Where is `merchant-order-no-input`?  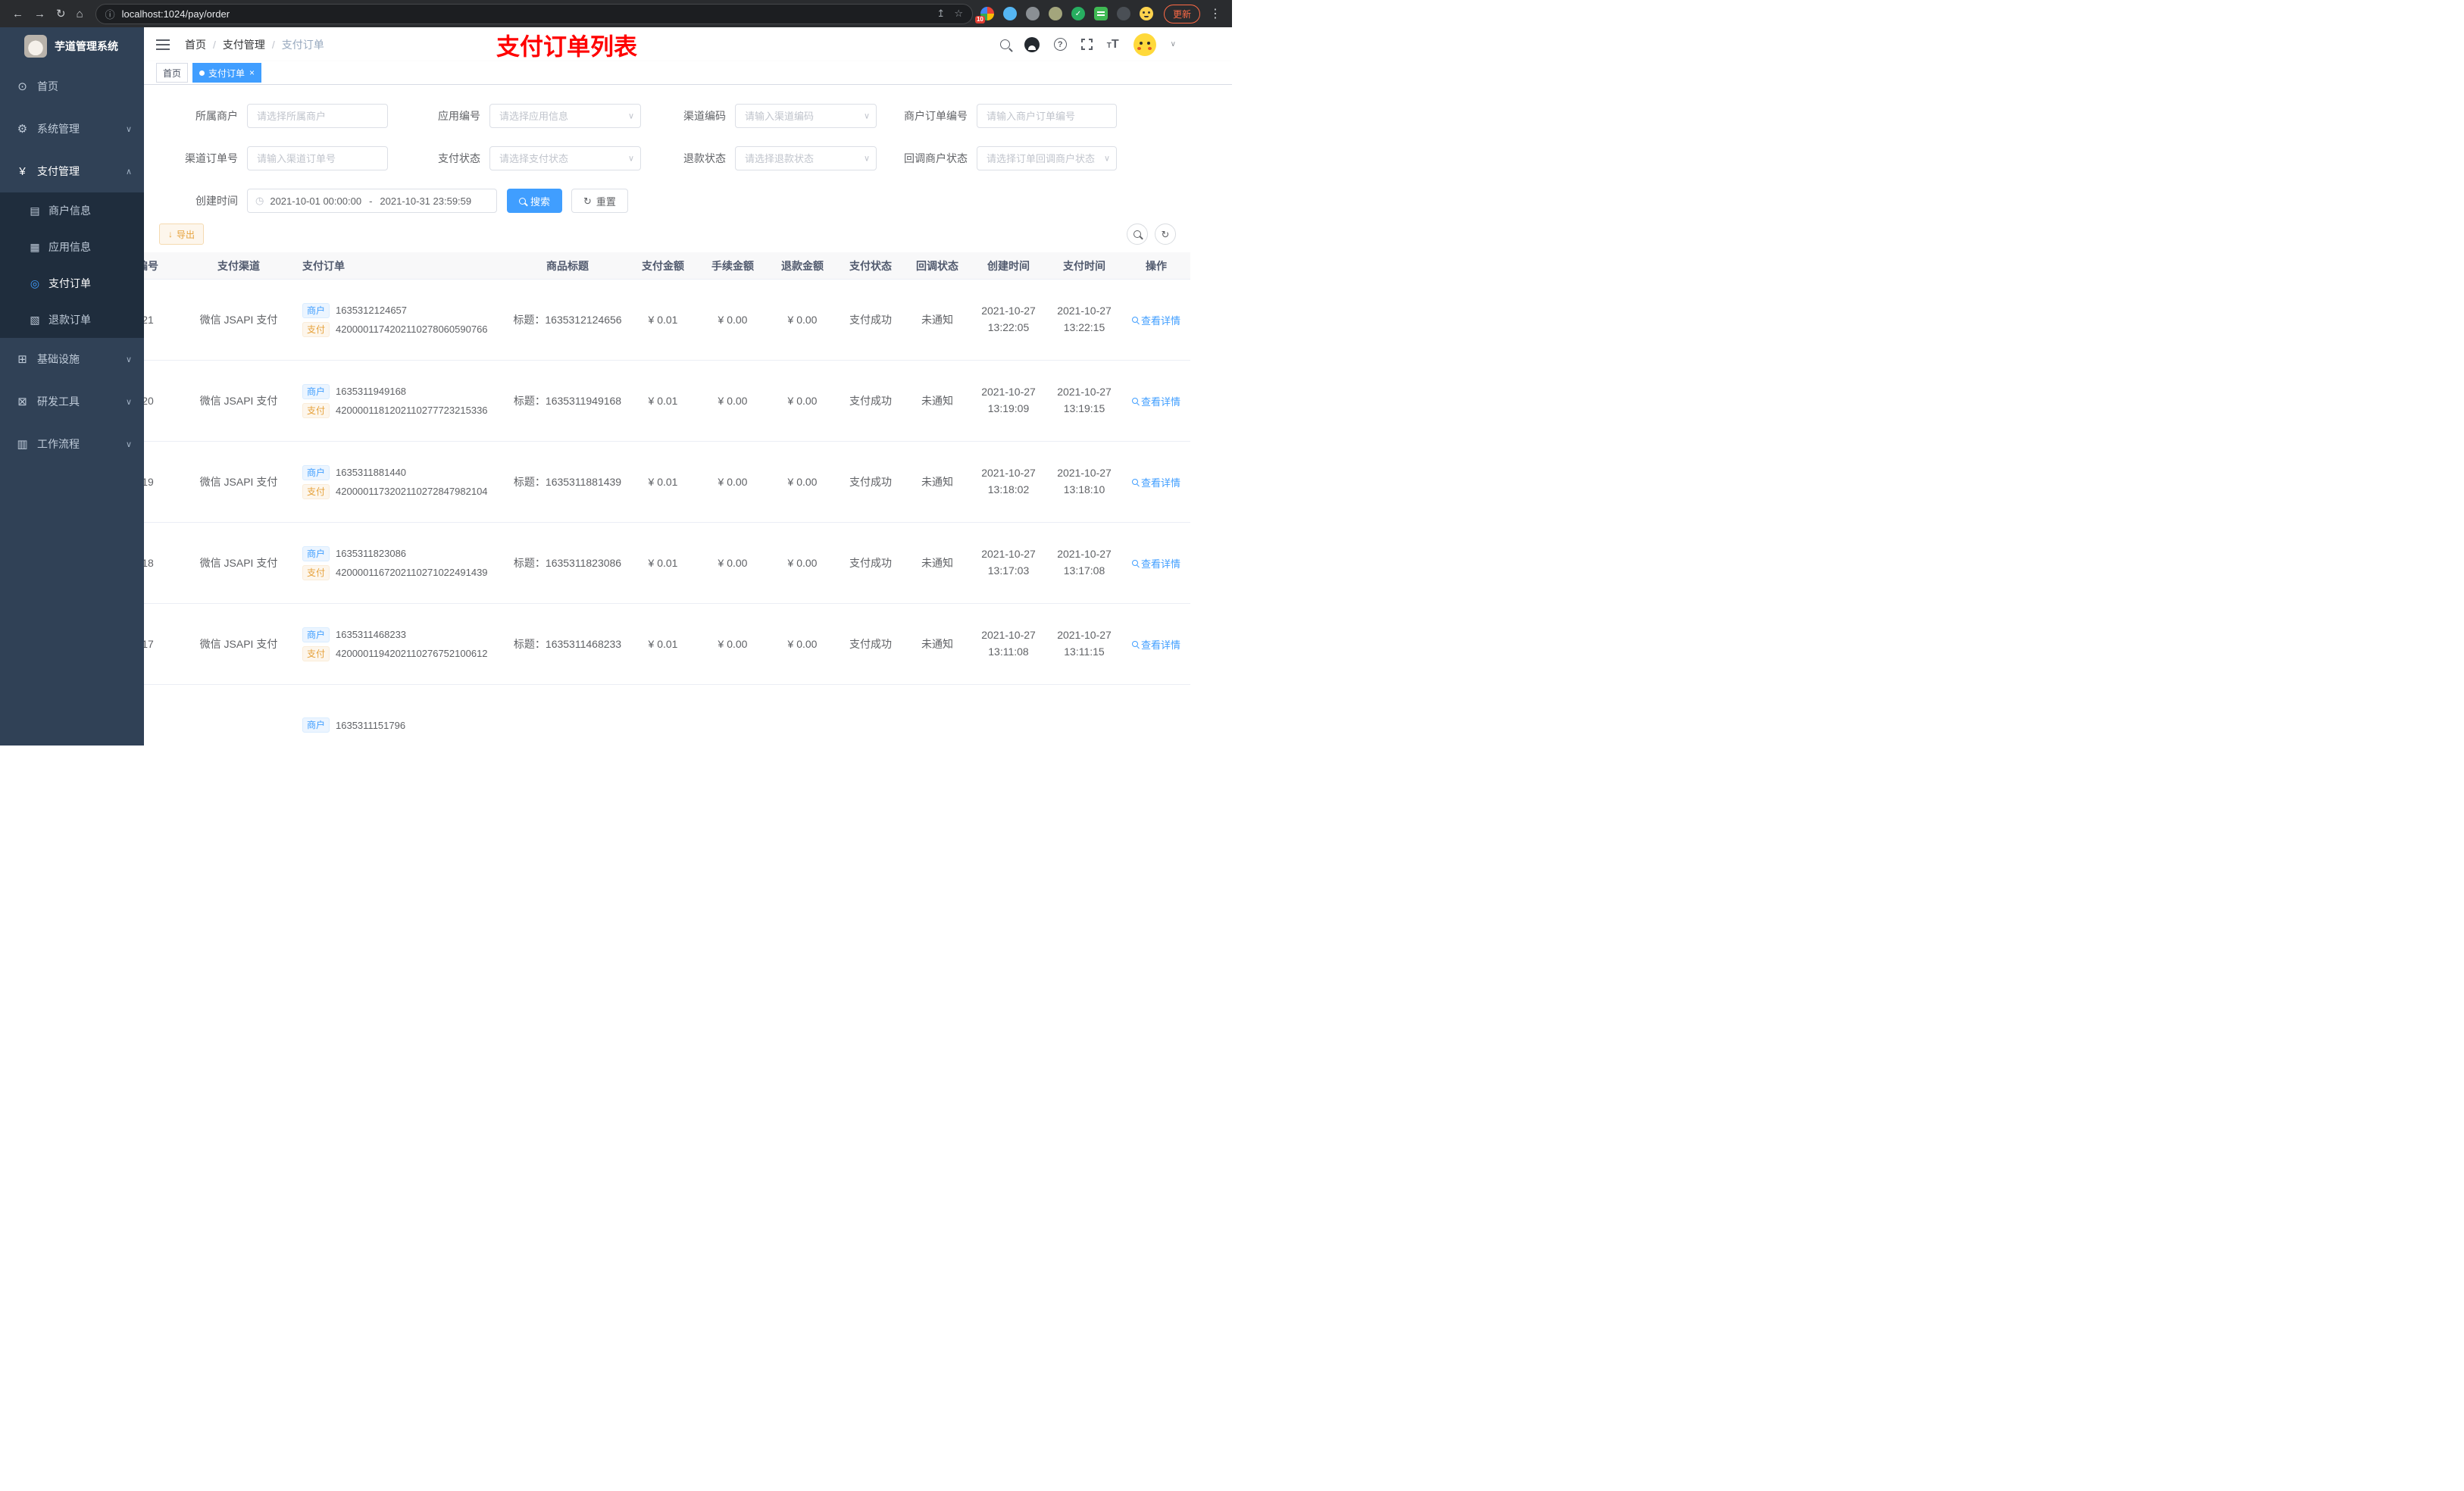
merchant-order-no-input is located at coordinates (1047, 116).